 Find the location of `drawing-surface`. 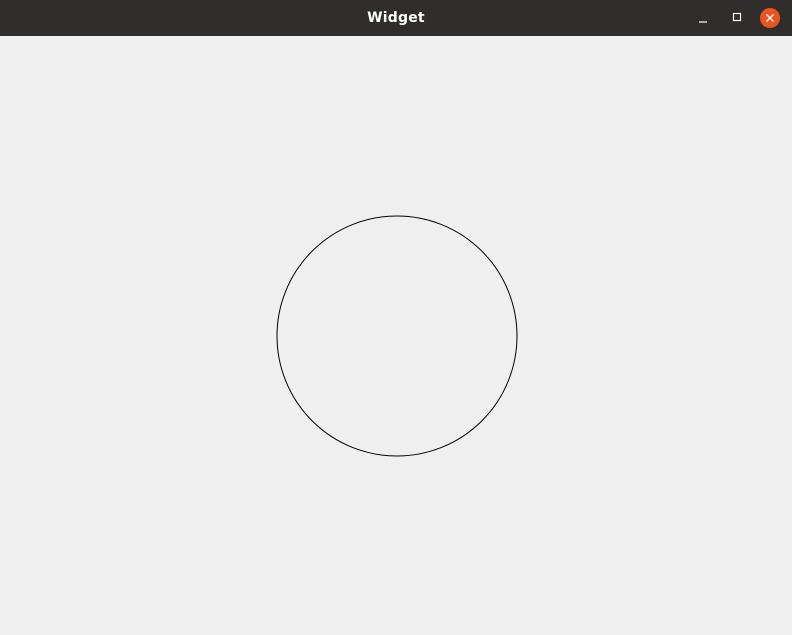

drawing-surface is located at coordinates (397, 336).